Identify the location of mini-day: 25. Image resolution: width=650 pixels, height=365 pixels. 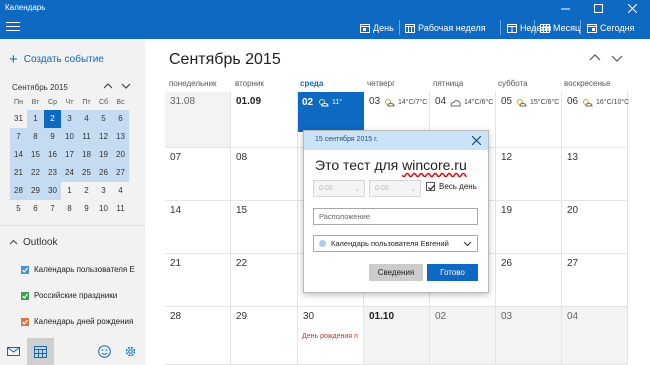
(86, 173).